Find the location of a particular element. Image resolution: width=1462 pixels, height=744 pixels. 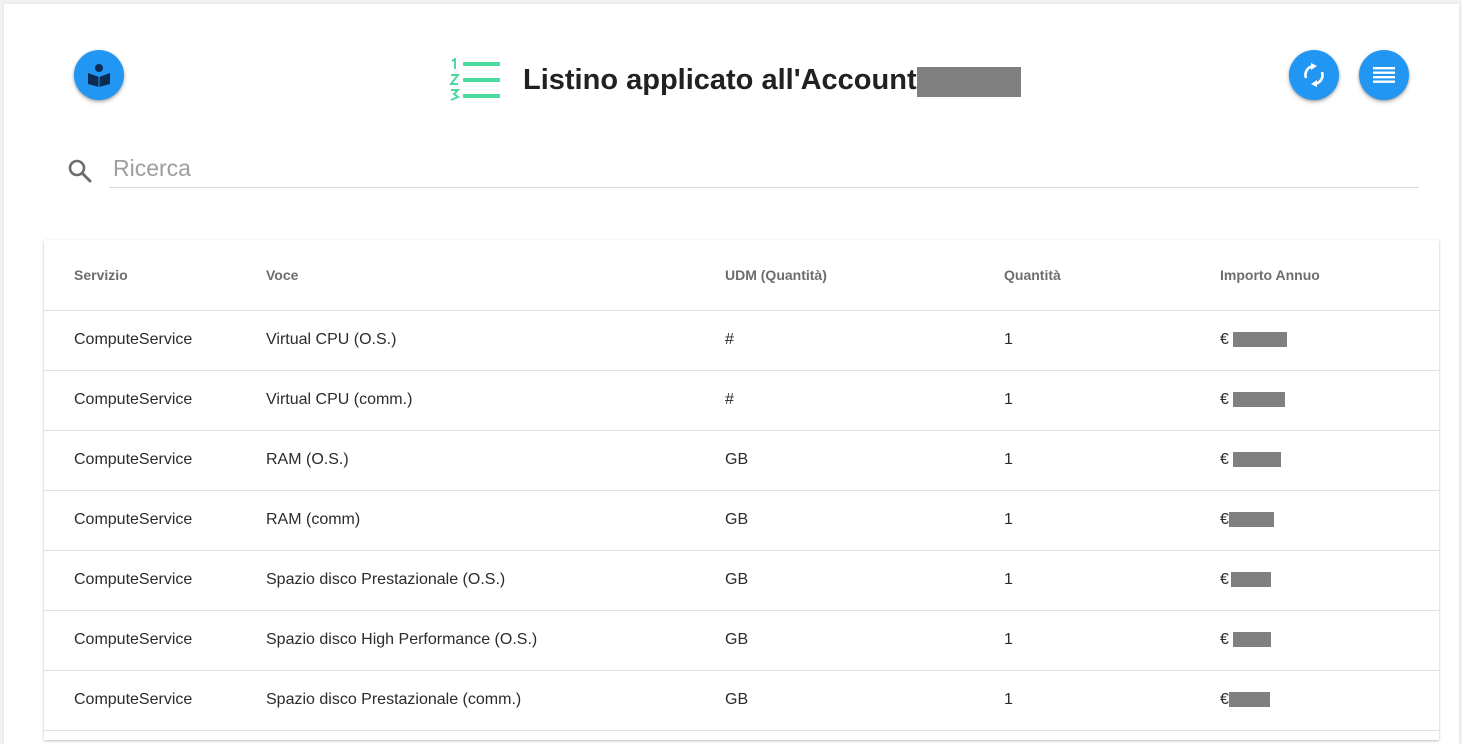

redacted-account-name is located at coordinates (968, 82).